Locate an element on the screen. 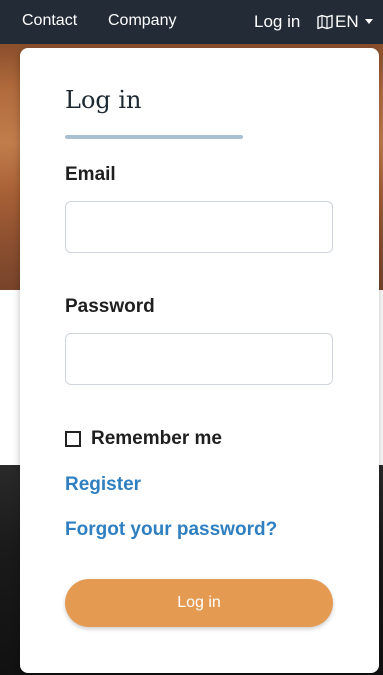 Image resolution: width=383 pixels, height=675 pixels. password-label: Password is located at coordinates (110, 306).